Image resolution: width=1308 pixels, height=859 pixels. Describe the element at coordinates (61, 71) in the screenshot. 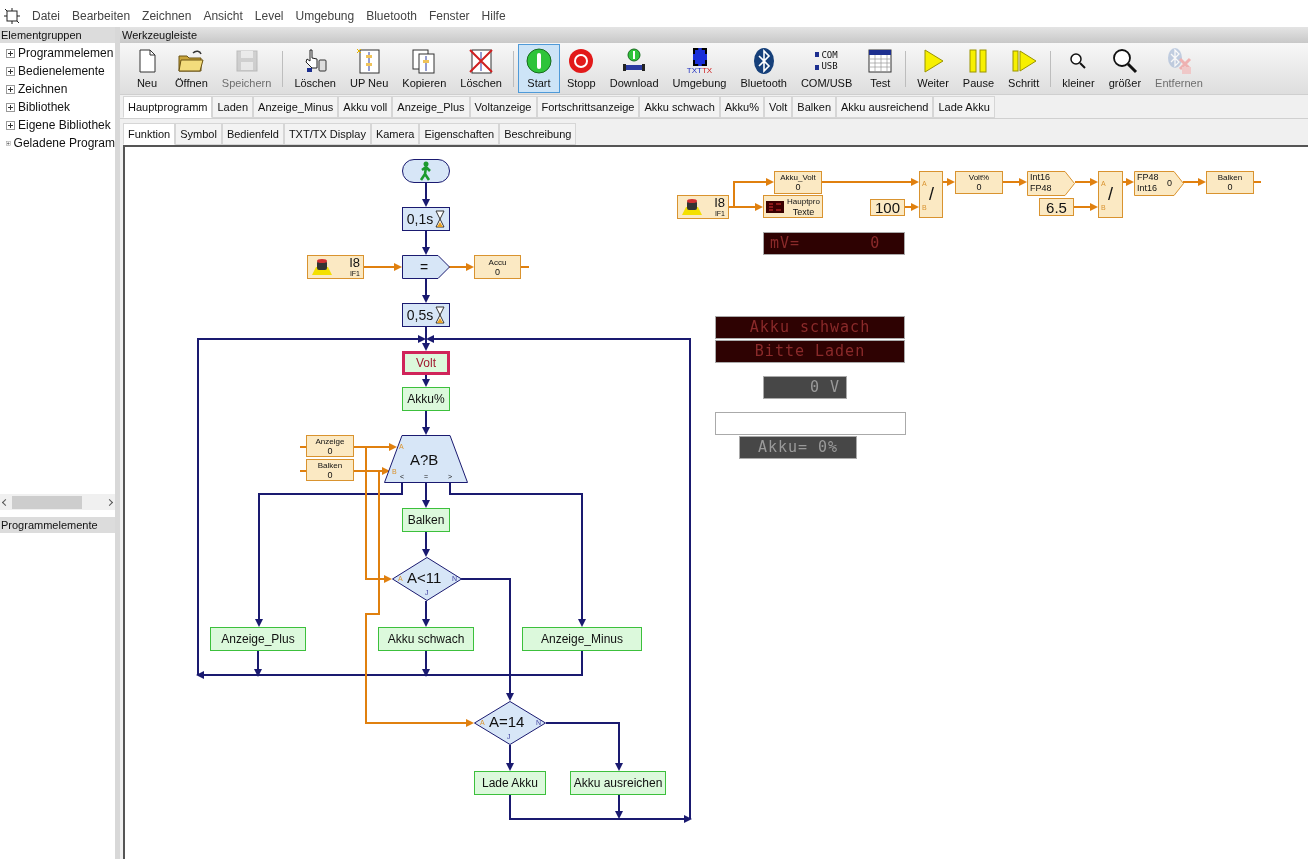

I see `tree-item: Bedienelemente` at that location.